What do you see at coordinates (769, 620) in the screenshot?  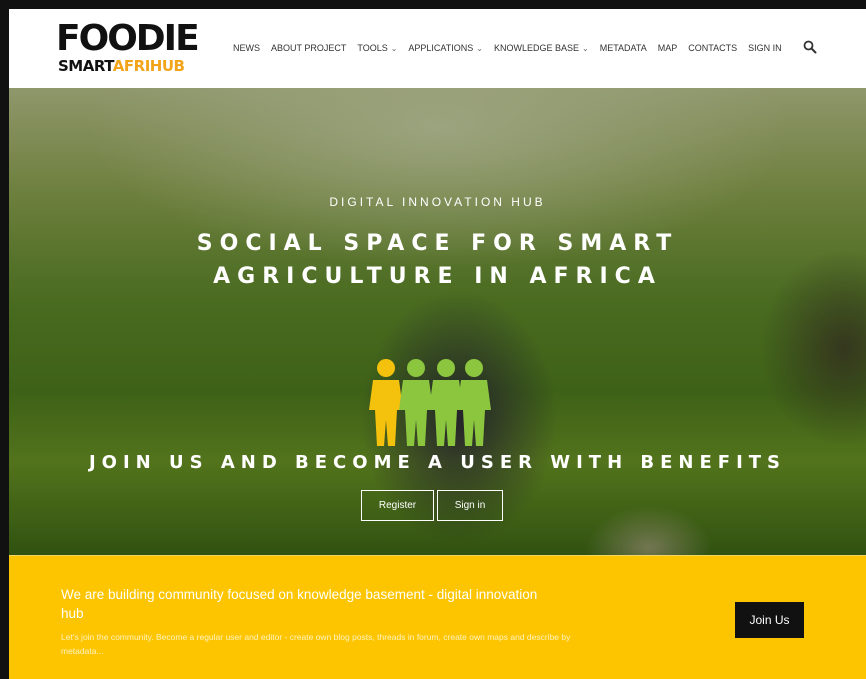 I see `join-us-button: Join Us` at bounding box center [769, 620].